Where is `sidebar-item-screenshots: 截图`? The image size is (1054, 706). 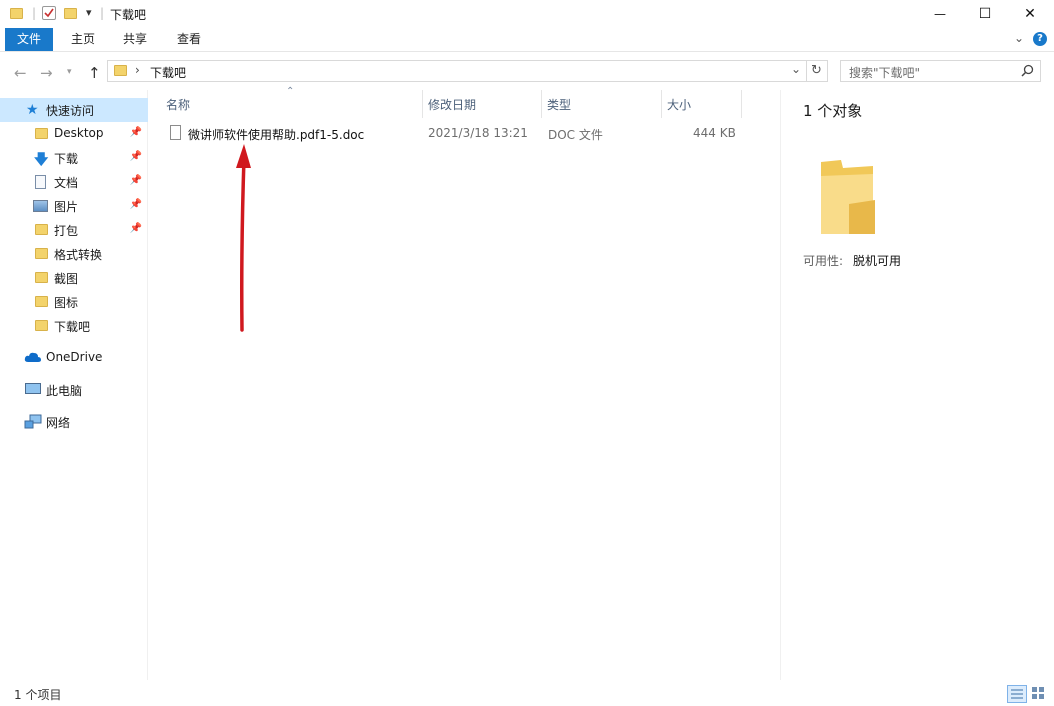 sidebar-item-screenshots: 截图 is located at coordinates (74, 278).